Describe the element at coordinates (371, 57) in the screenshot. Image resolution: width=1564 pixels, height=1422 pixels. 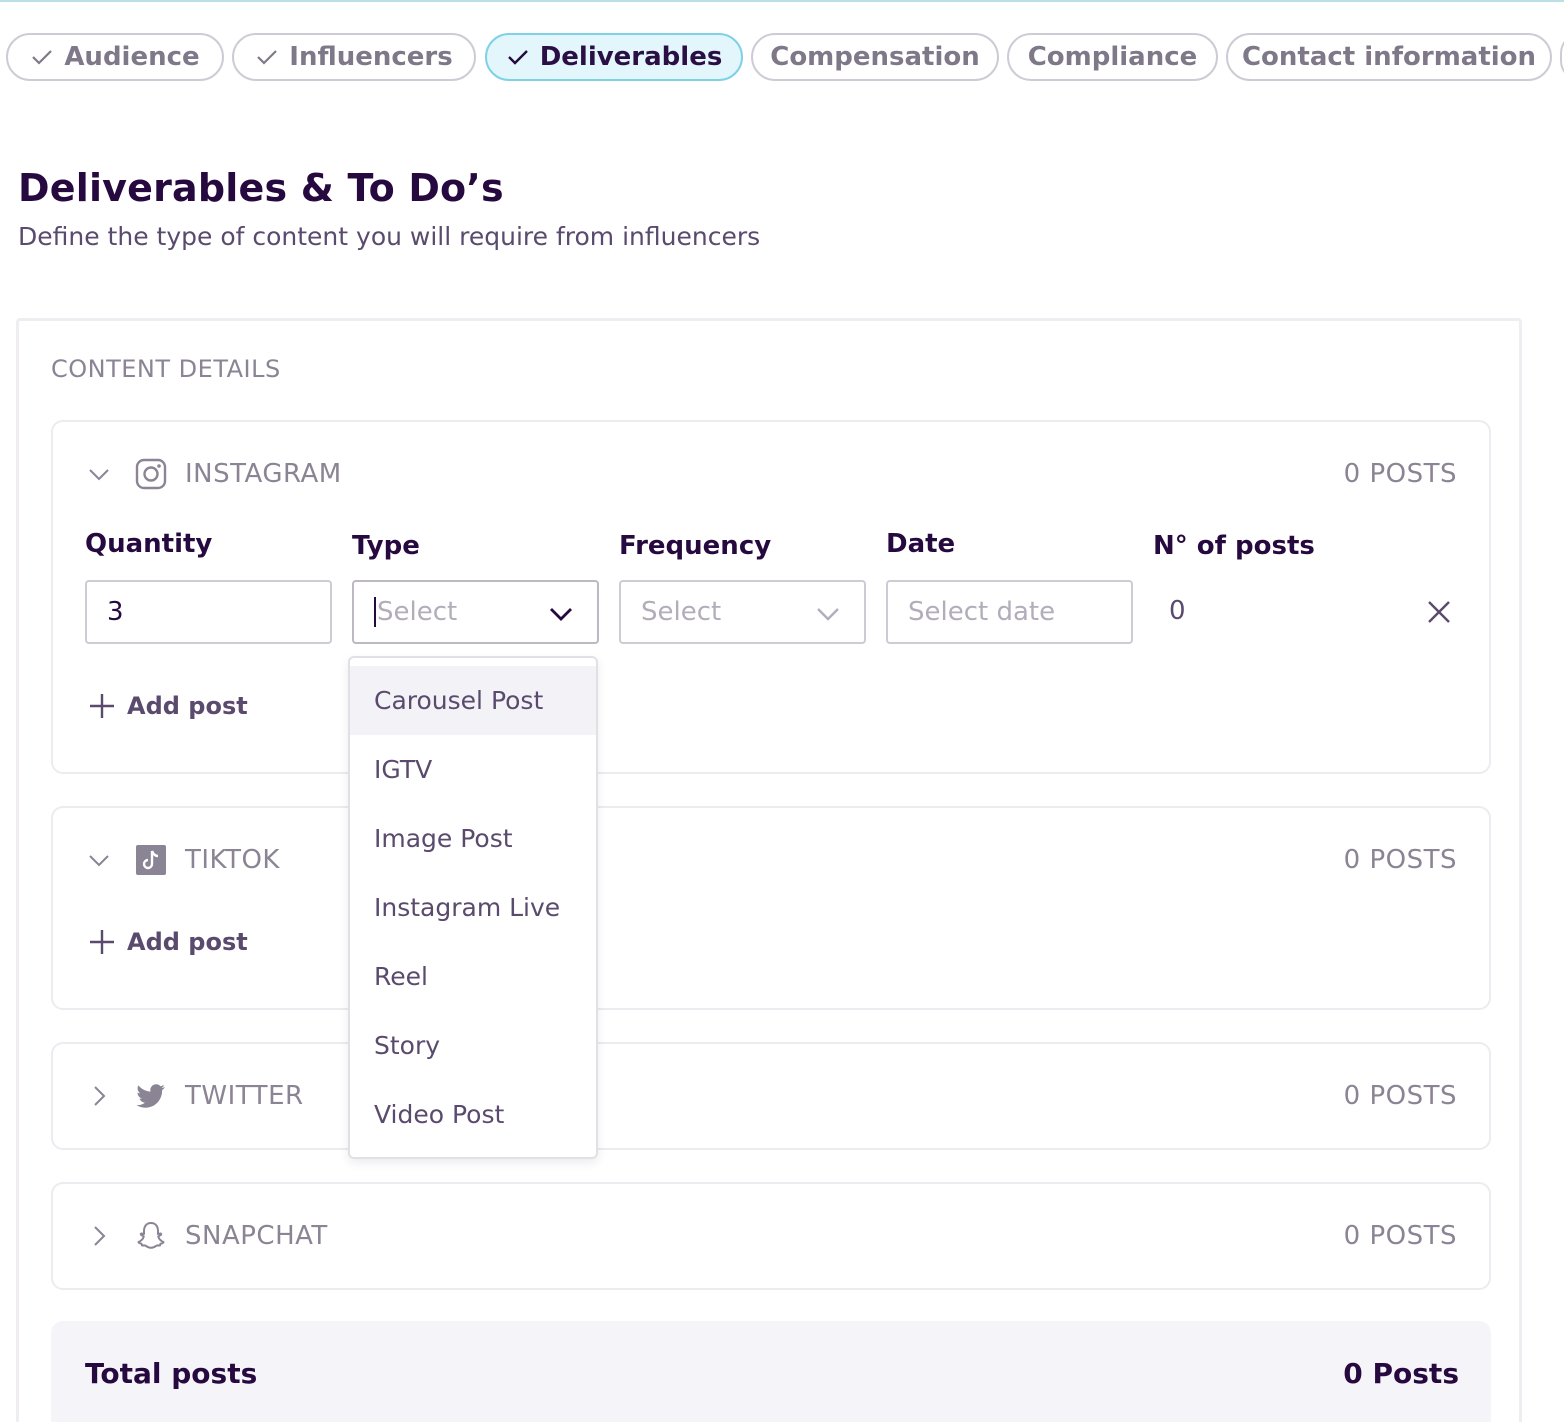
I see `step-label: Influencers` at that location.